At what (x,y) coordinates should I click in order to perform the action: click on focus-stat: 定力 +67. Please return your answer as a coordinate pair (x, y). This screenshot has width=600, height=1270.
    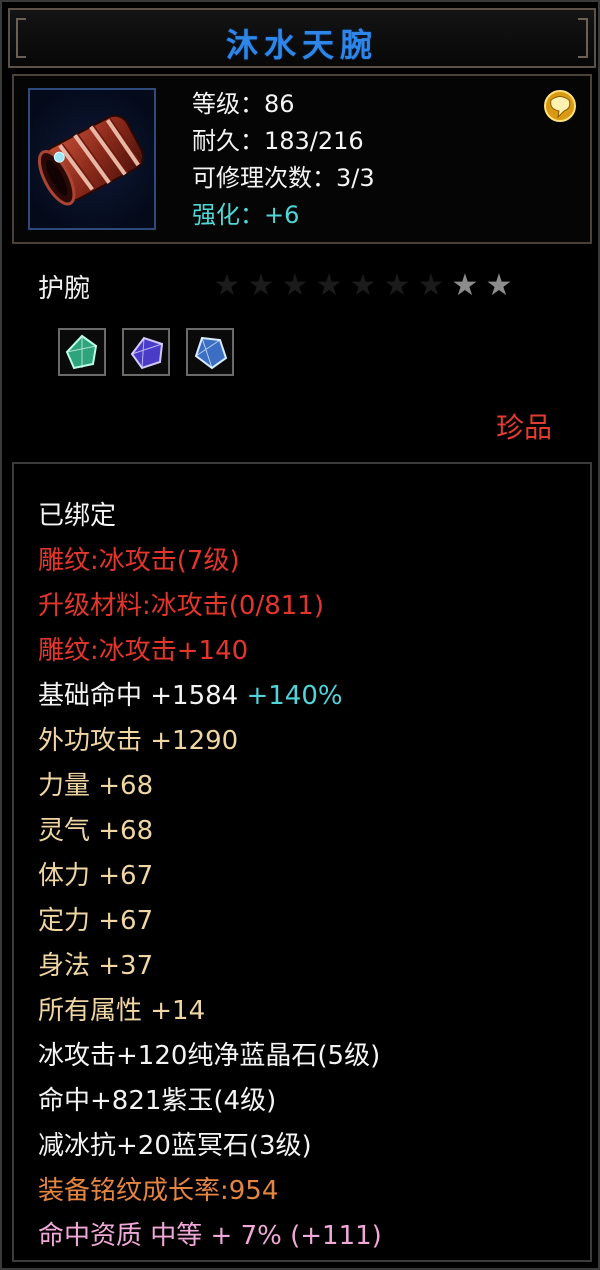
    Looking at the image, I should click on (96, 921).